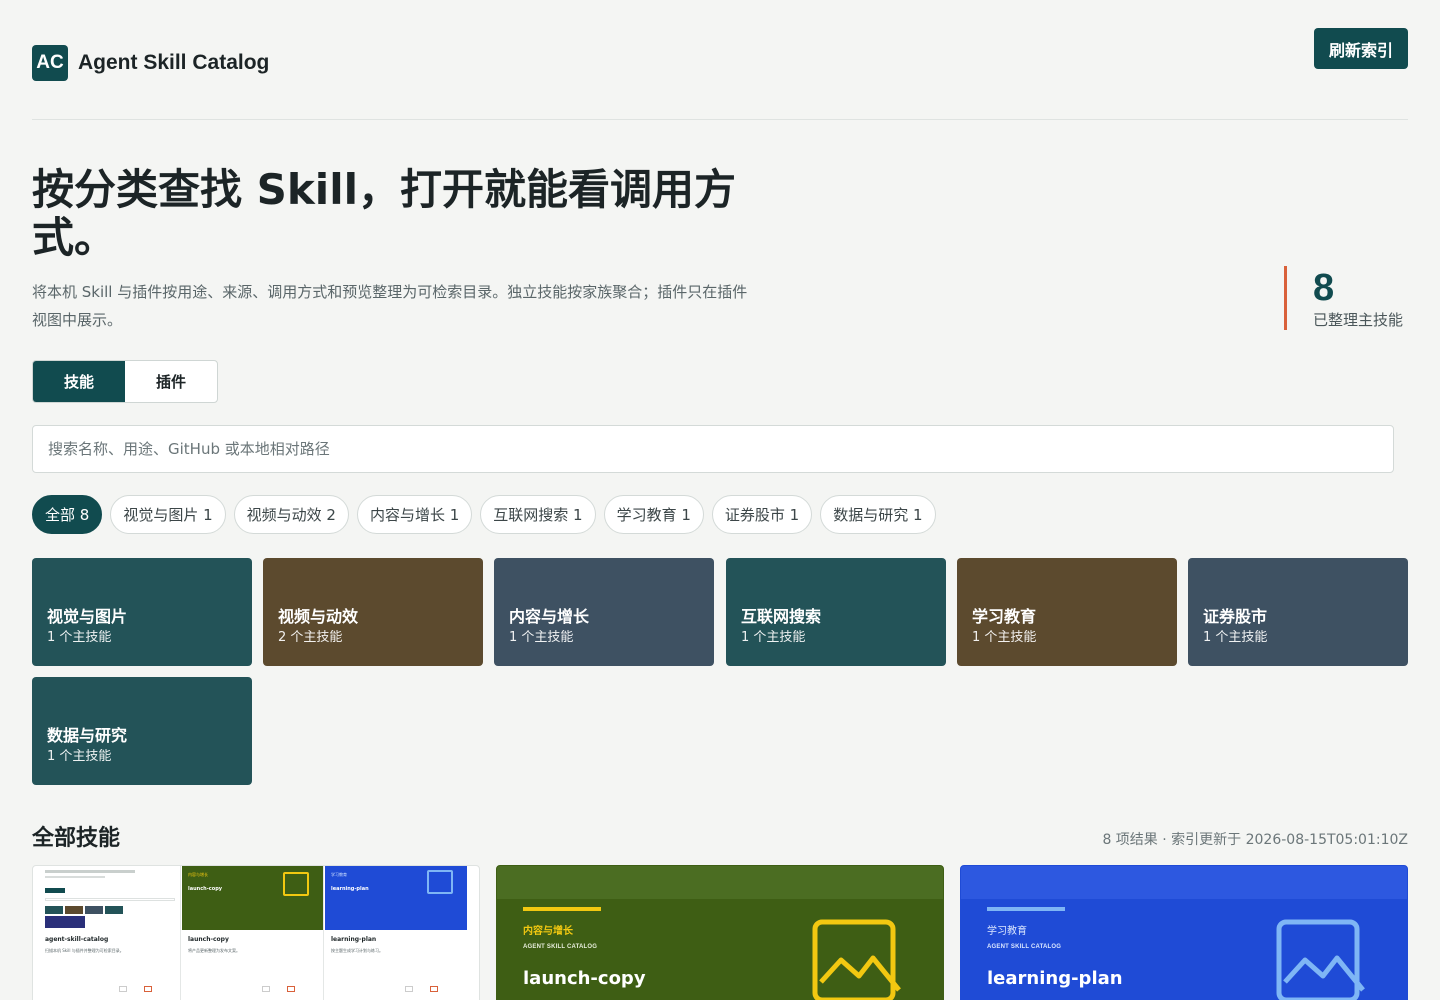 Image resolution: width=1440 pixels, height=1000 pixels. Describe the element at coordinates (109, 898) in the screenshot. I see `mini-preview-header` at that location.